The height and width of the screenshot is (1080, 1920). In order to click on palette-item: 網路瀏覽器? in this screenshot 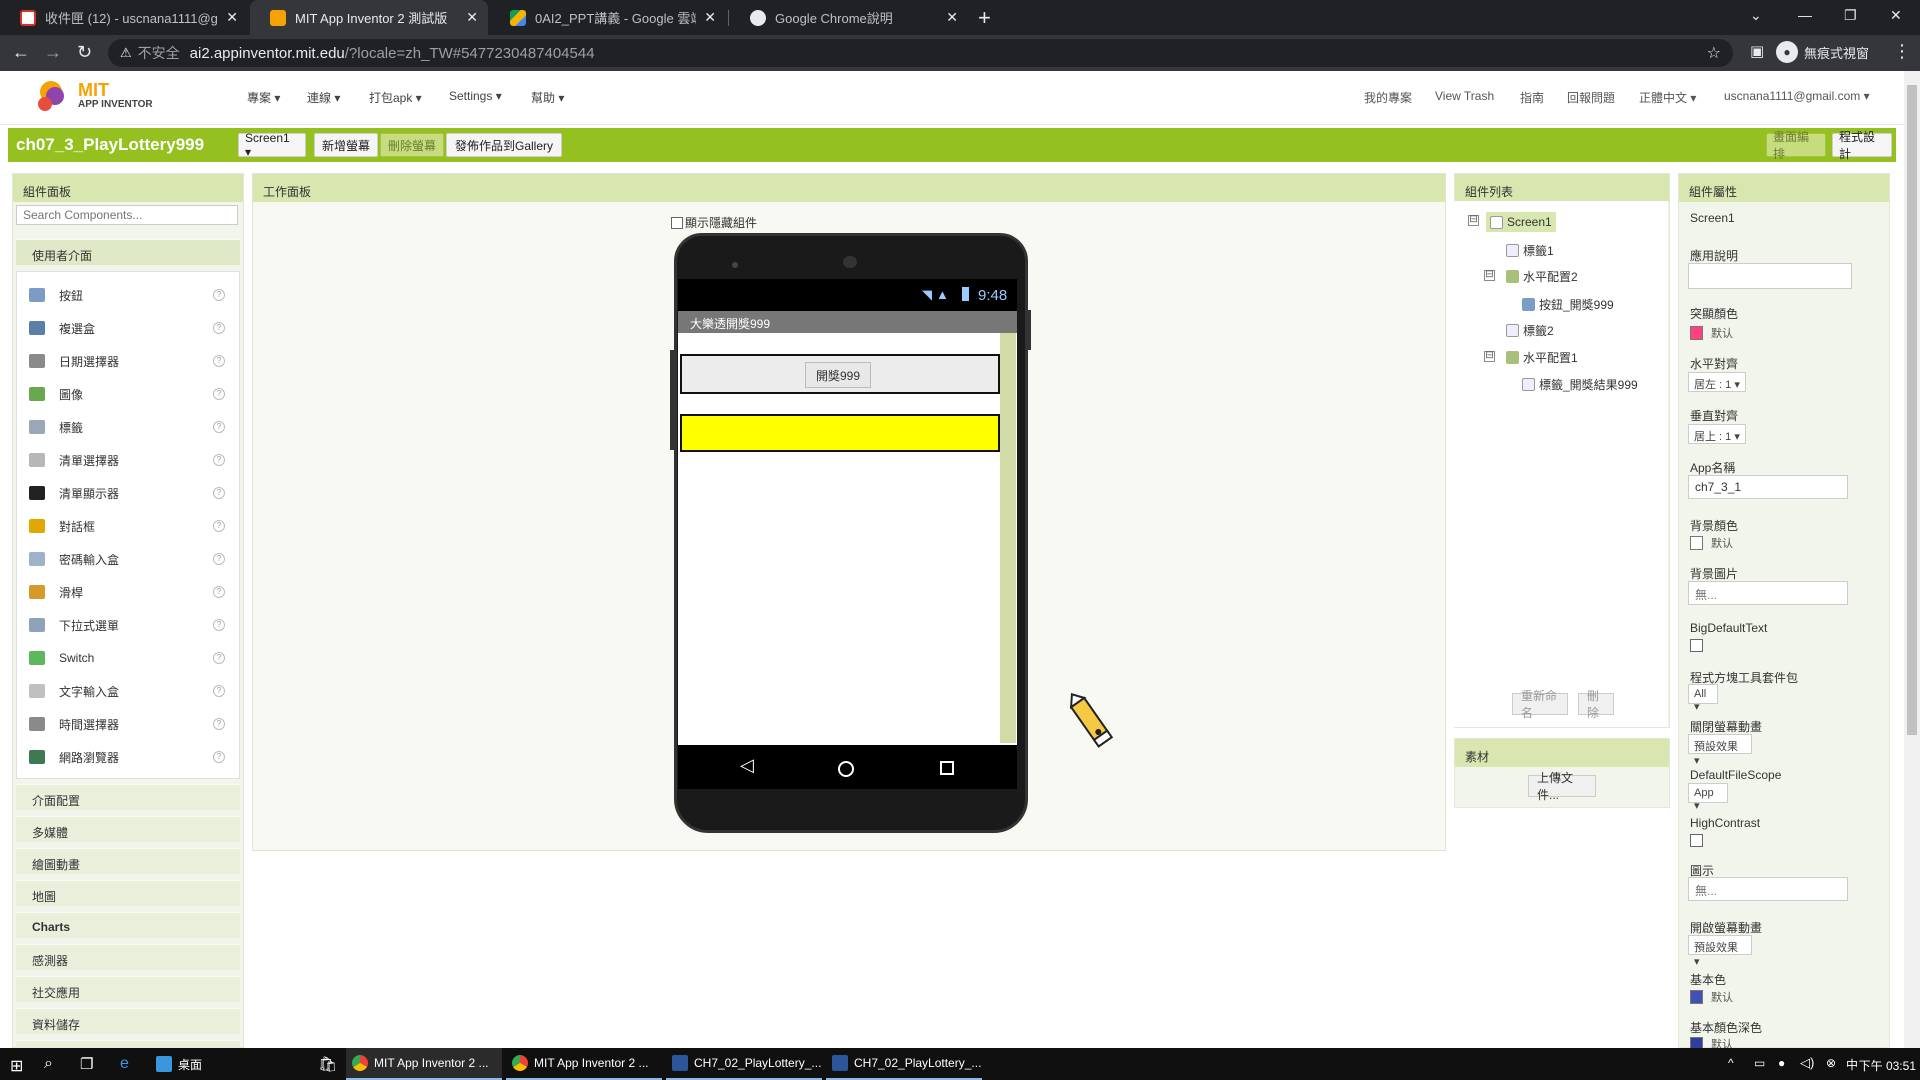, I will do `click(128, 757)`.